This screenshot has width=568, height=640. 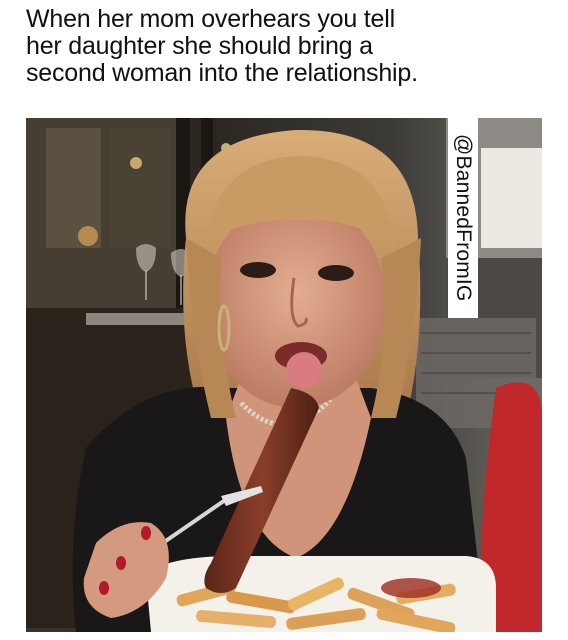 I want to click on caption-line-1: When her mom overhears you tell, so click(x=210, y=19).